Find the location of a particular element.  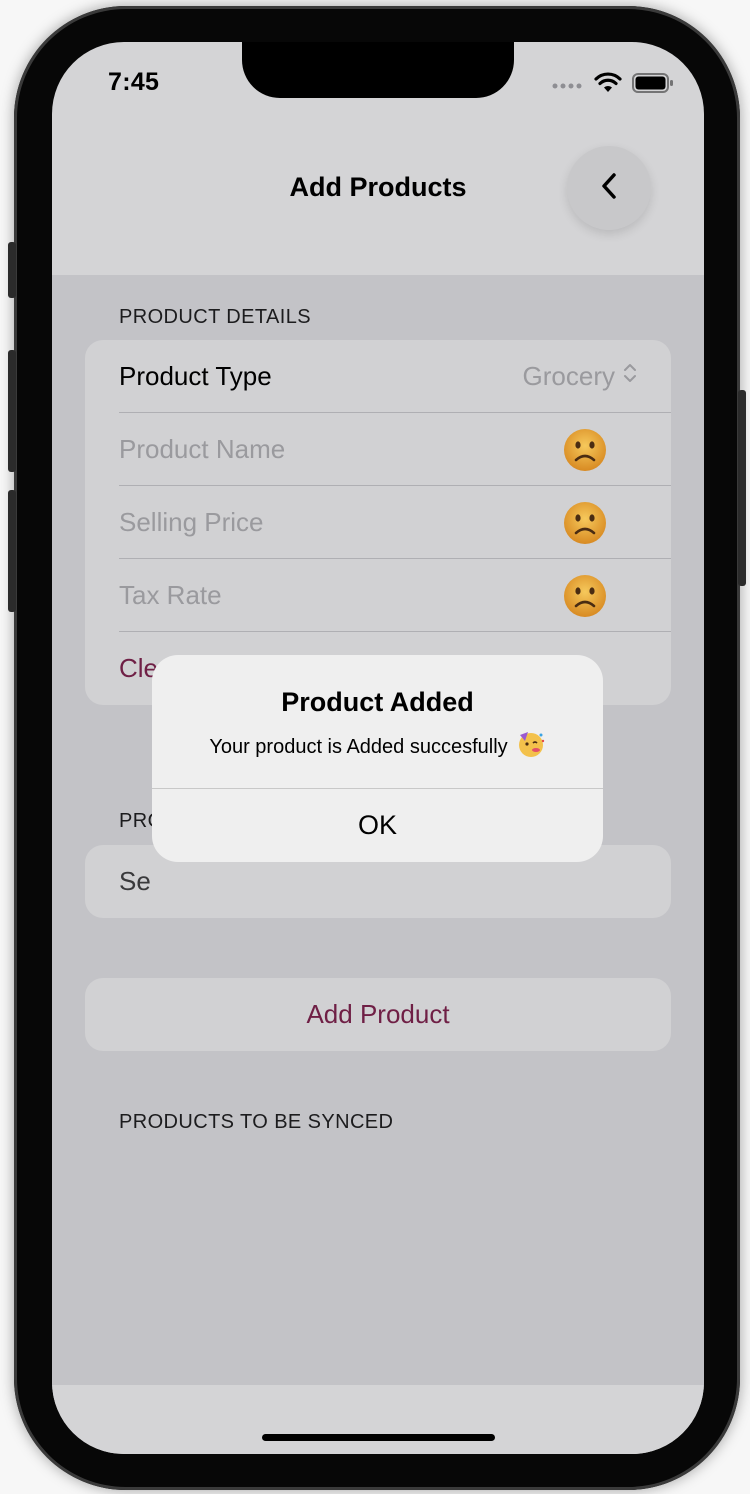

mute-switch is located at coordinates (12, 270).